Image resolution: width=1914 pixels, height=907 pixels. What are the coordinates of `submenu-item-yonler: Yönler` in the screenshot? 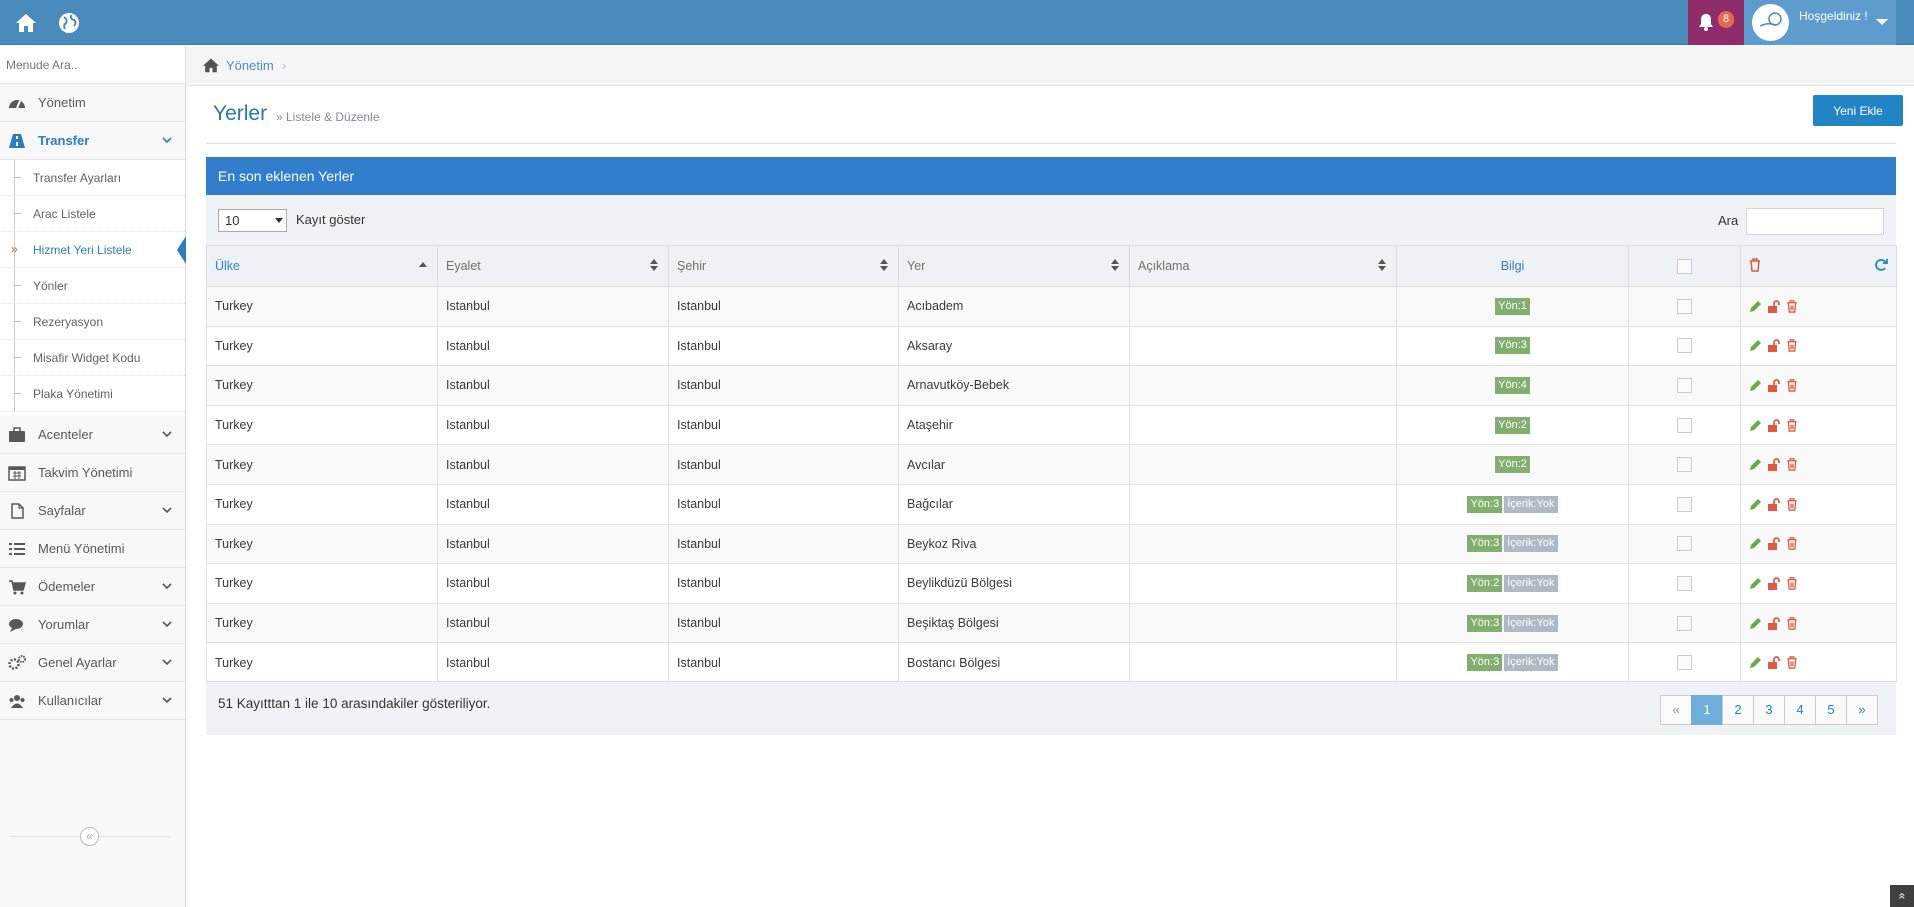 It's located at (92, 286).